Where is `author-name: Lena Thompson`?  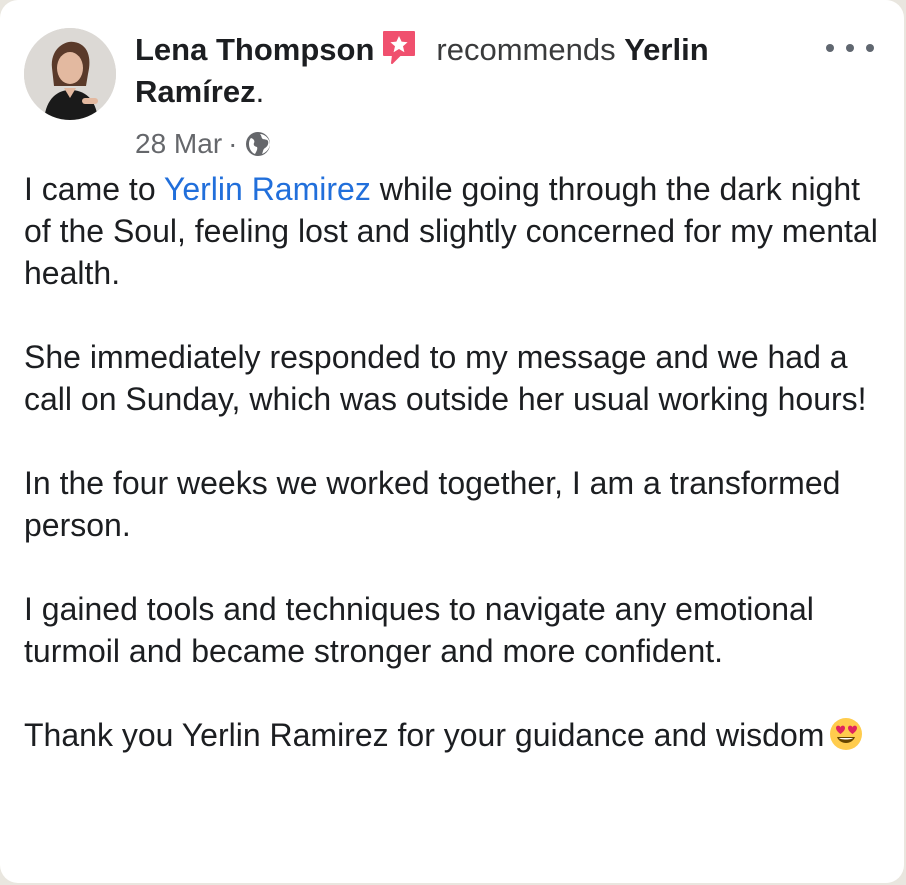
author-name: Lena Thompson is located at coordinates (254, 49).